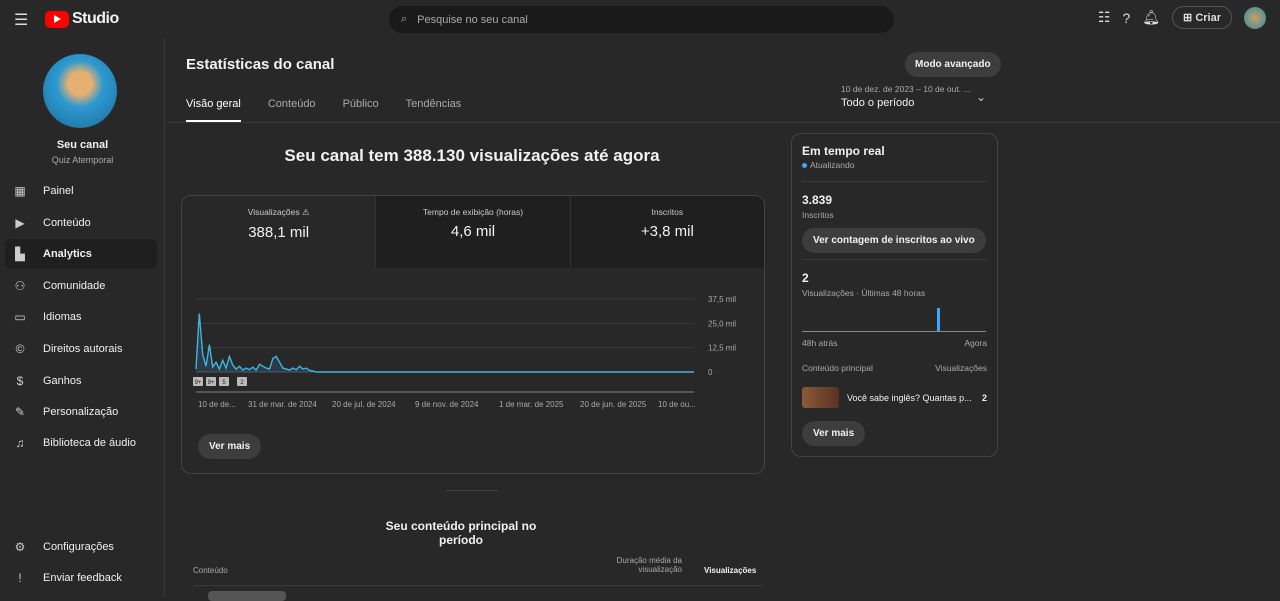 Image resolution: width=1280 pixels, height=601 pixels. Describe the element at coordinates (82, 160) in the screenshot. I see `channel-handle: Quiz Atemporal` at that location.